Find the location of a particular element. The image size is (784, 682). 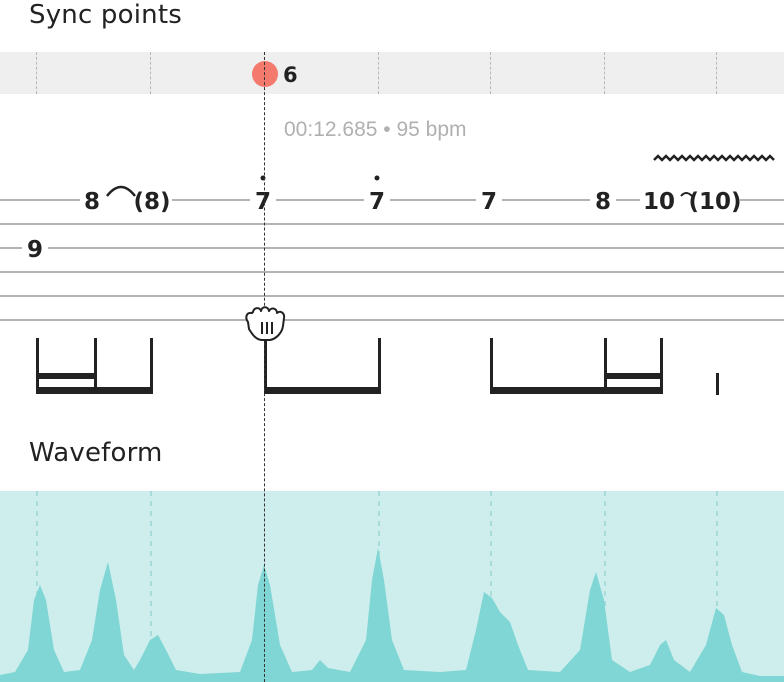

staccato-dot is located at coordinates (377, 178).